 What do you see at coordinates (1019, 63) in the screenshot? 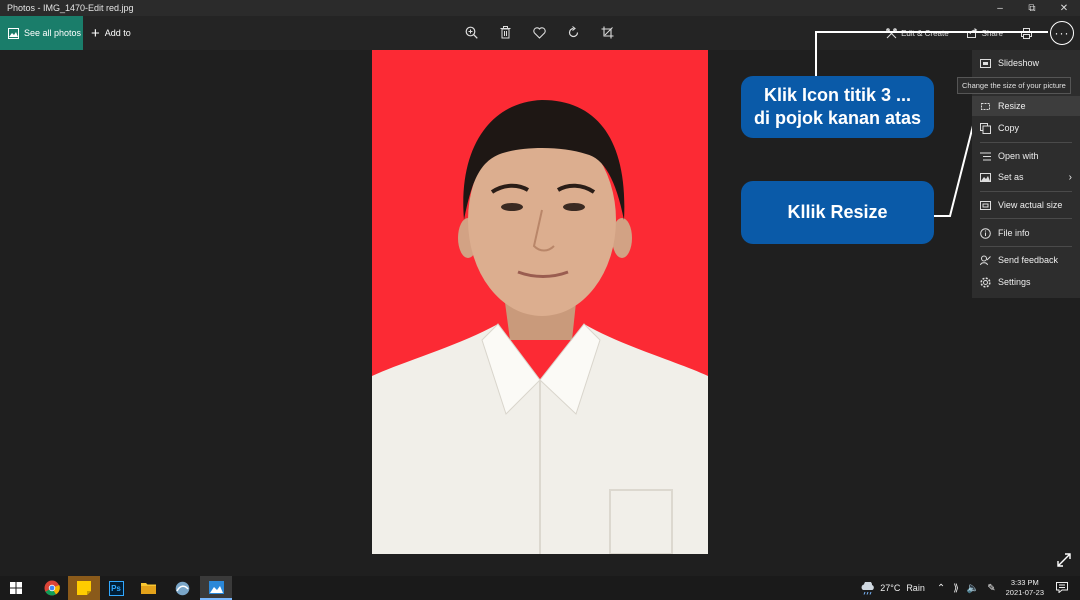
I see `menu-item-label: Slideshow` at bounding box center [1019, 63].